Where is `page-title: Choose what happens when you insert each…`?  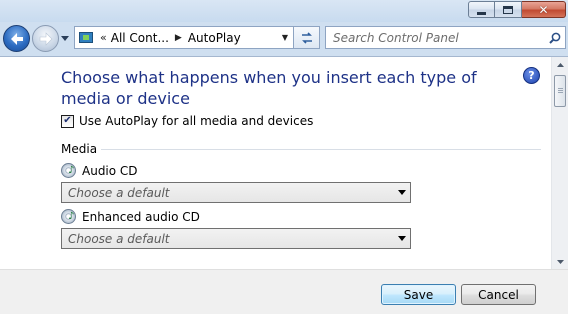
page-title: Choose what happens when you insert each… is located at coordinates (269, 88).